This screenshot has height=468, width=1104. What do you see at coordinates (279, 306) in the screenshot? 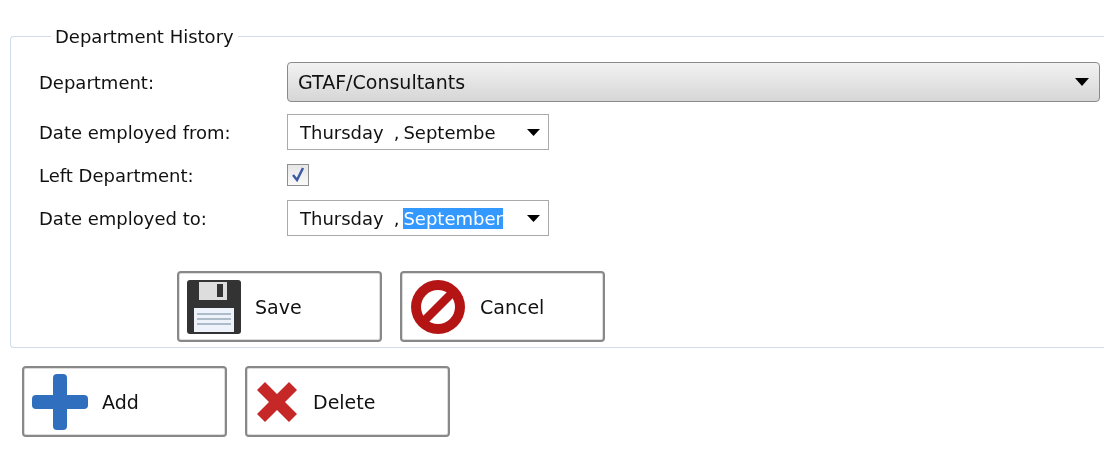
I see `save-button: Save` at bounding box center [279, 306].